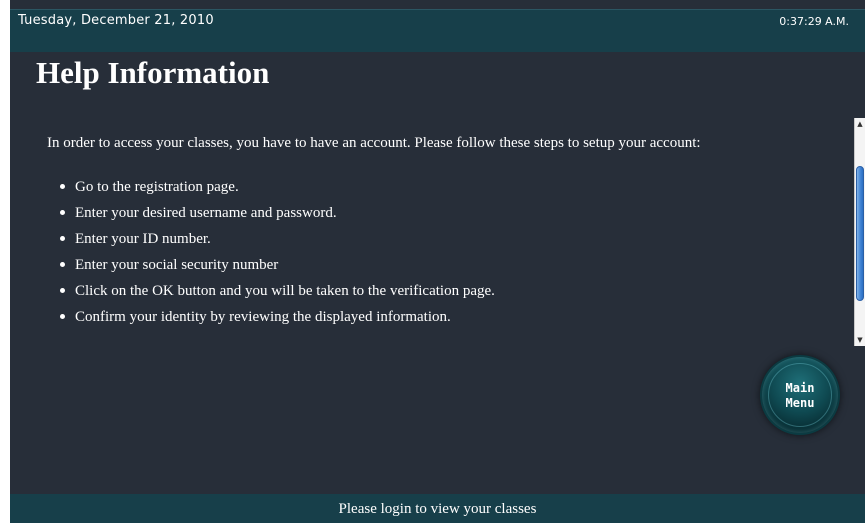 The height and width of the screenshot is (523, 865). I want to click on login-status-text: Please login to view your classes, so click(437, 509).